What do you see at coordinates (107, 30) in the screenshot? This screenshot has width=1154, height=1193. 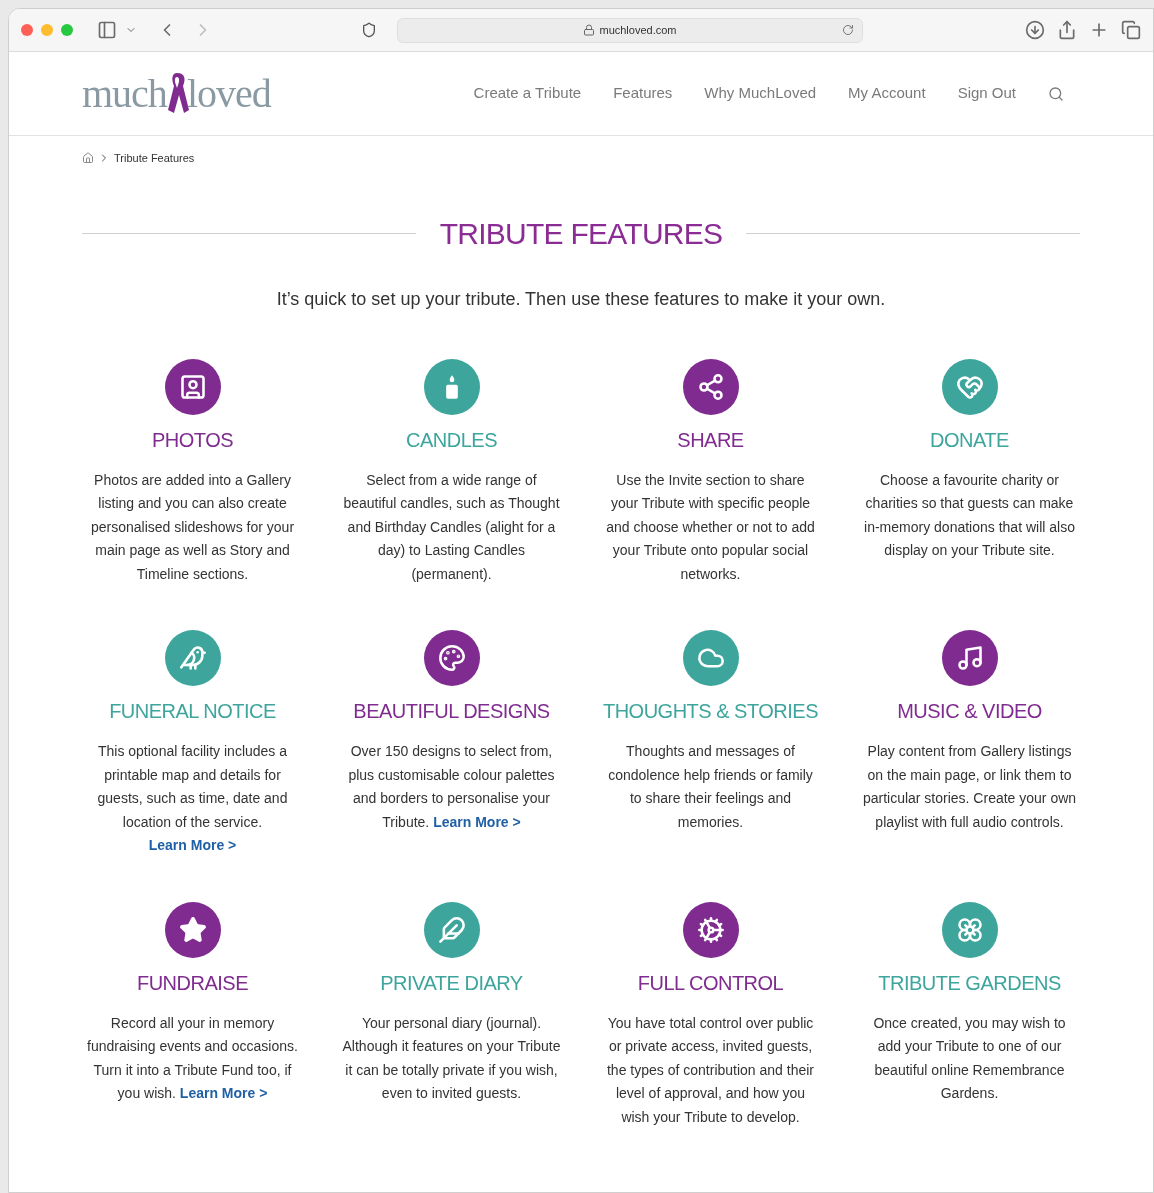 I see `sidebar-icon` at bounding box center [107, 30].